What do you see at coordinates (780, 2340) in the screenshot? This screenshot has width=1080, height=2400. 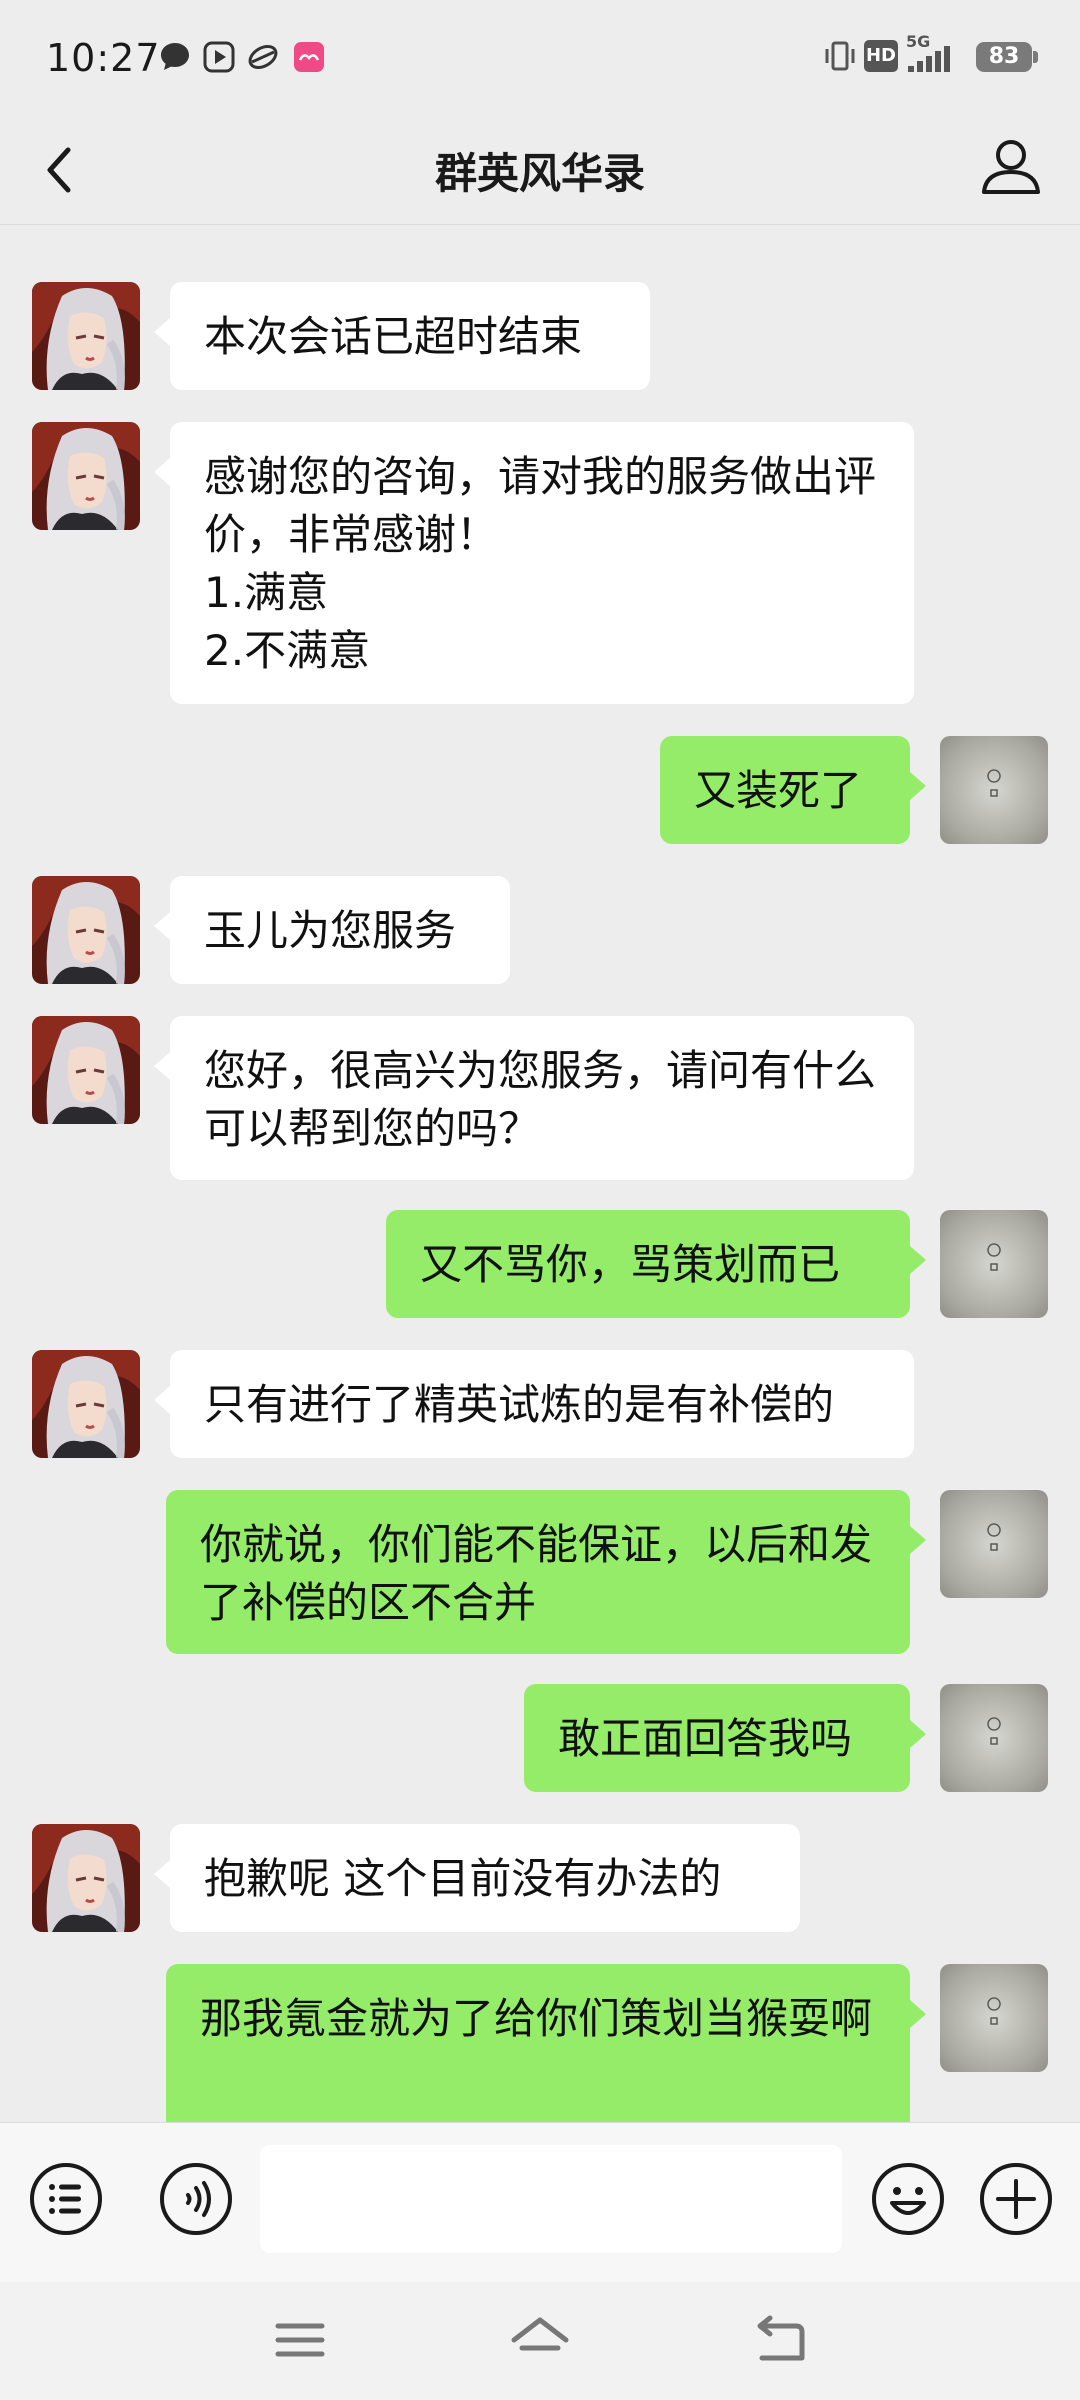 I see `back-nav-icon` at bounding box center [780, 2340].